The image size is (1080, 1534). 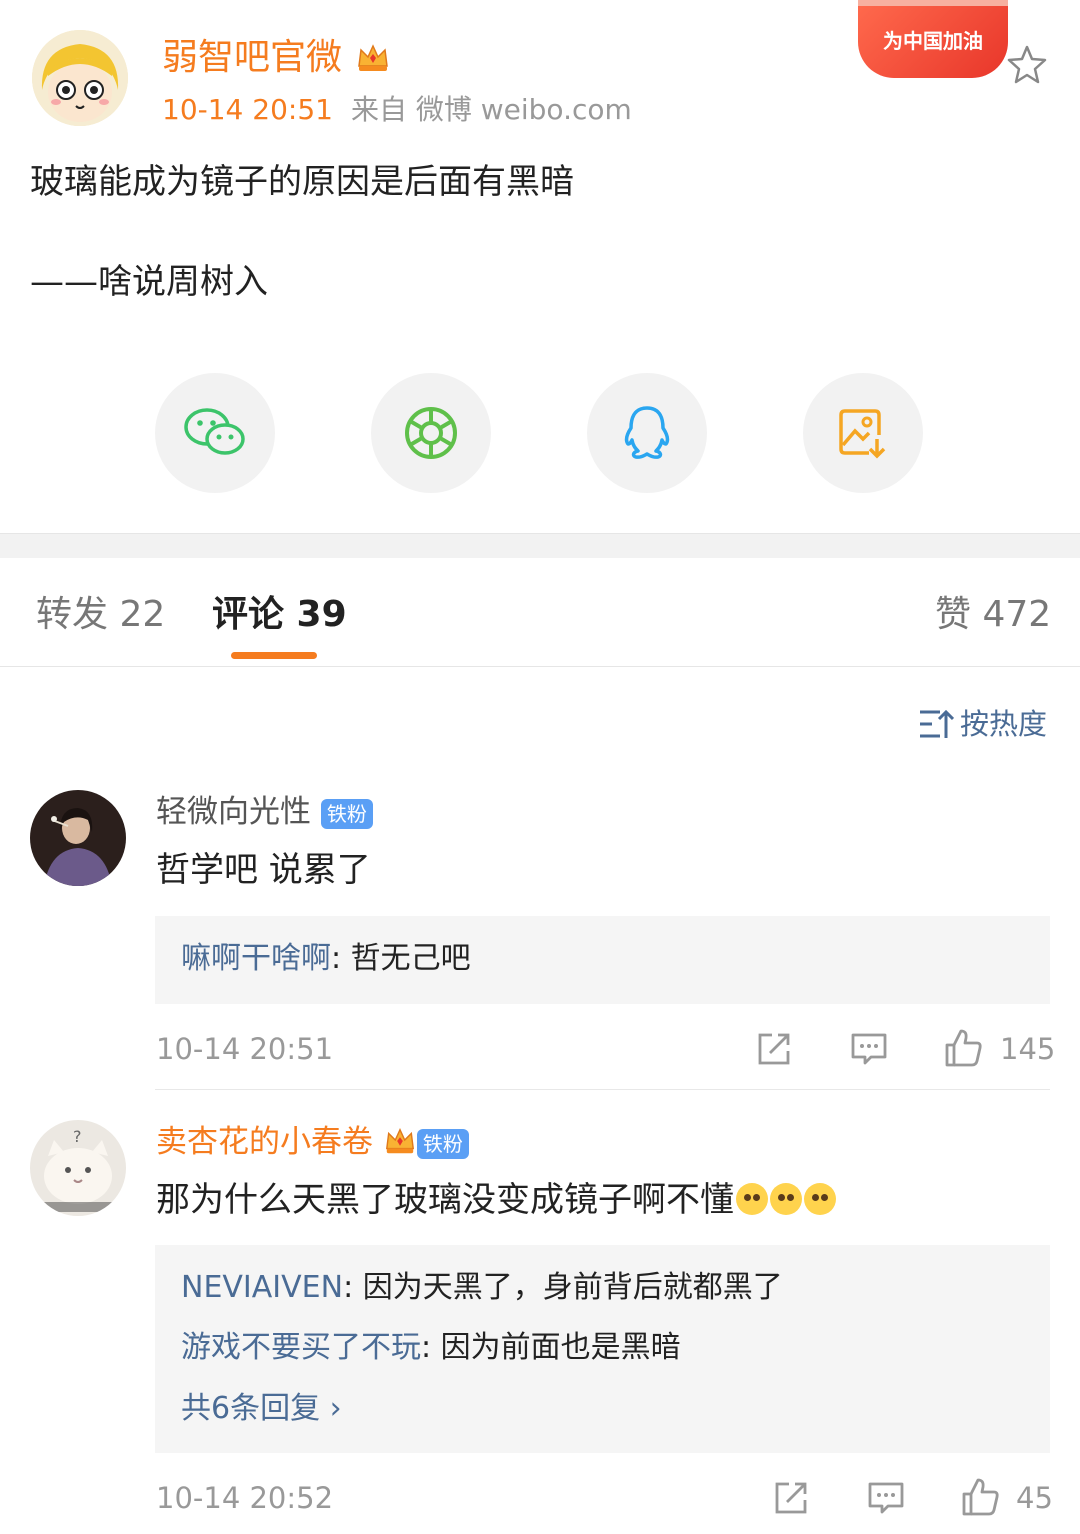 What do you see at coordinates (937, 723) in the screenshot?
I see `sort-icon` at bounding box center [937, 723].